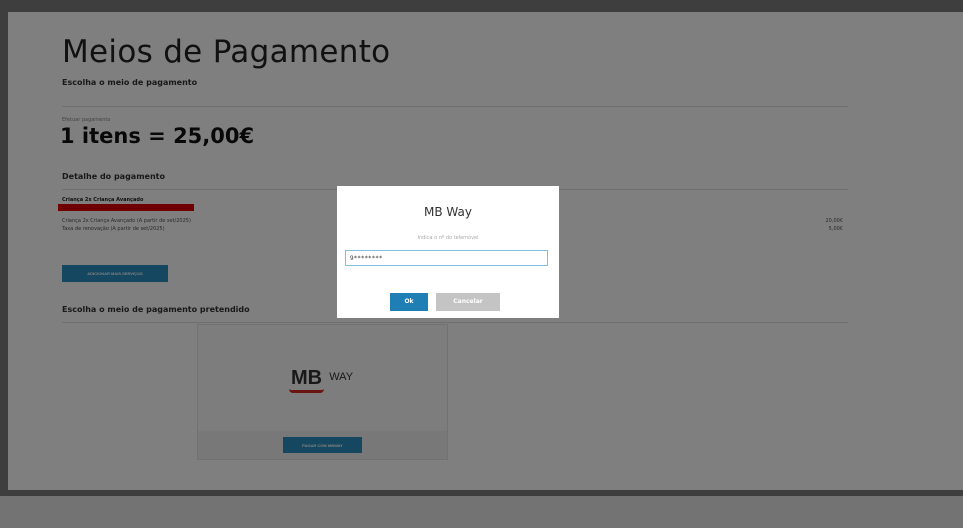 The image size is (963, 528). I want to click on phone-hint: Indica o nº do telemóvel, so click(448, 238).